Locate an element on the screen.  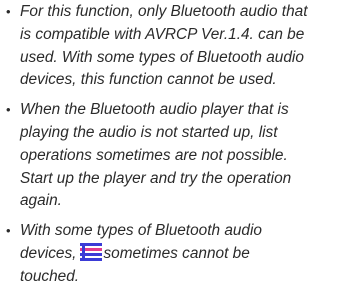
note-line: touched. is located at coordinates (50, 276).